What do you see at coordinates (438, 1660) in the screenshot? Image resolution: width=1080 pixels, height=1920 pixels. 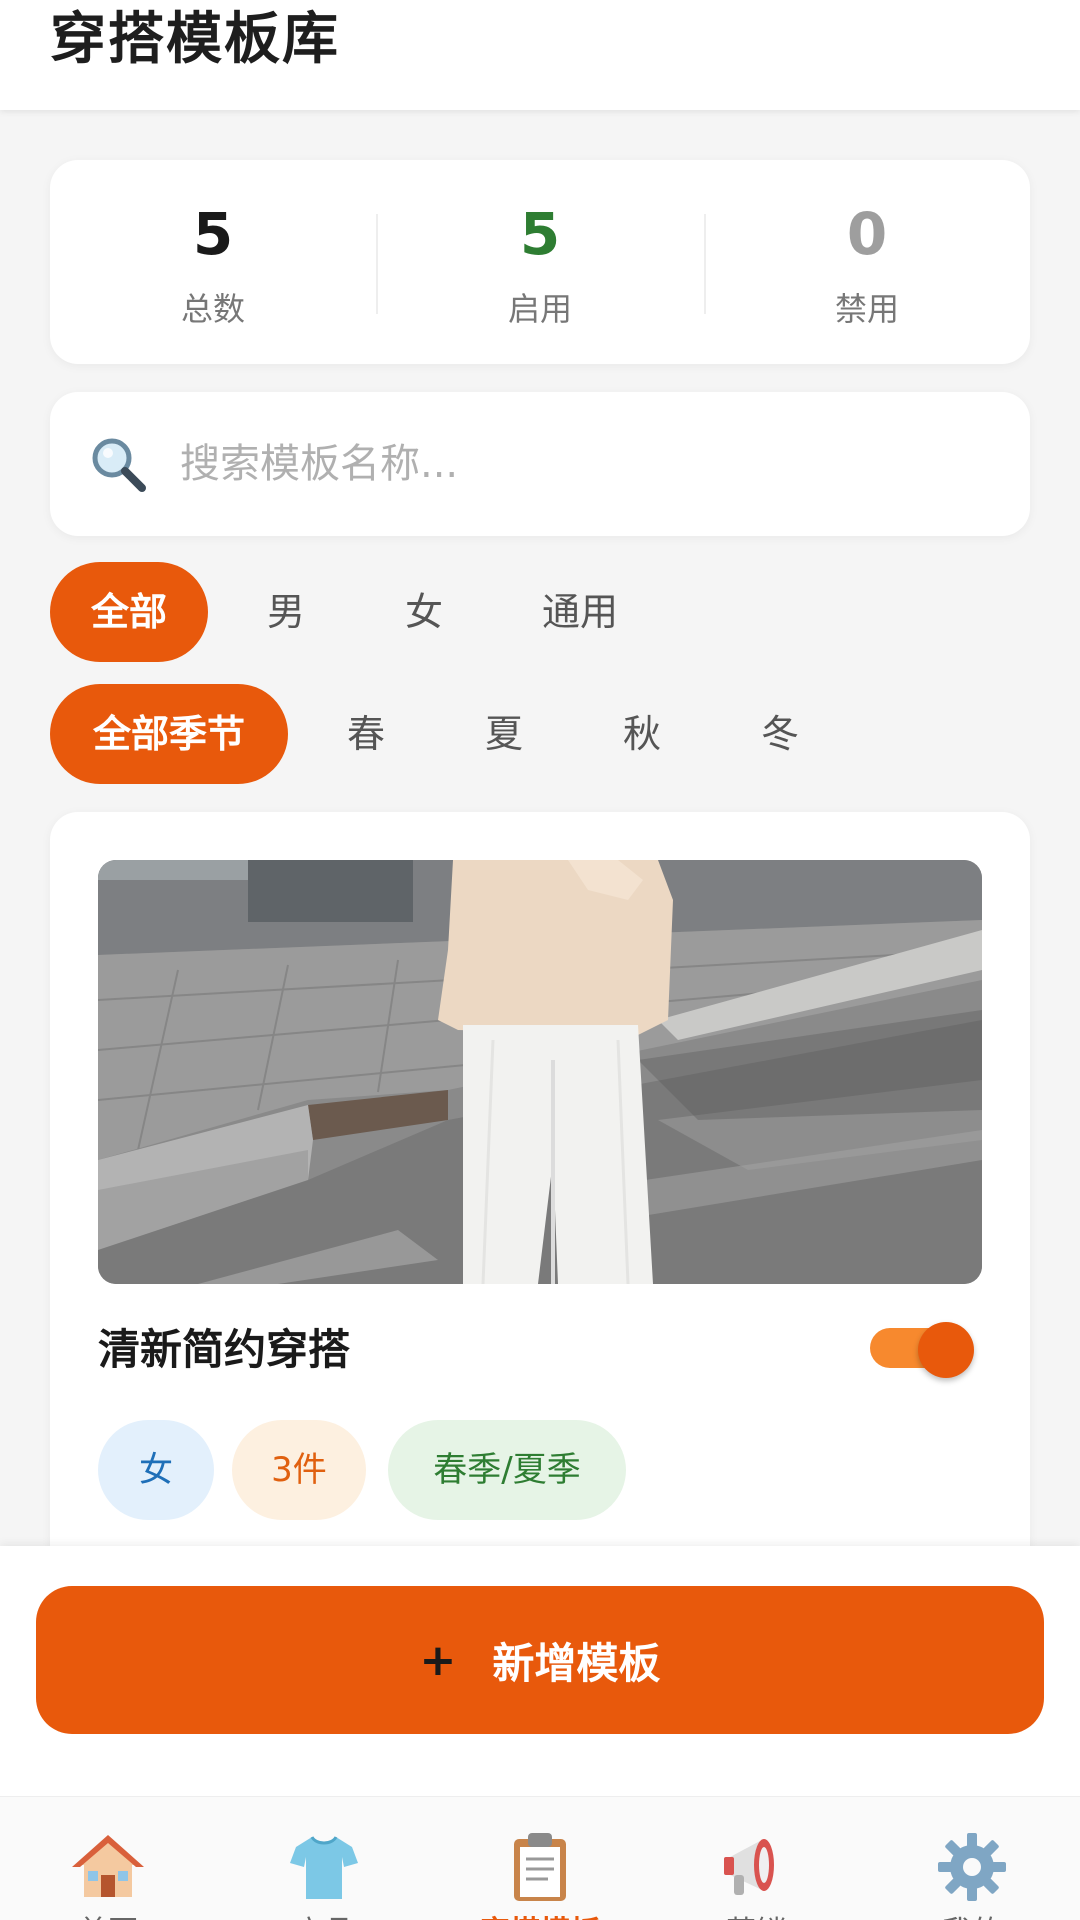 I see `plus-icon: +` at bounding box center [438, 1660].